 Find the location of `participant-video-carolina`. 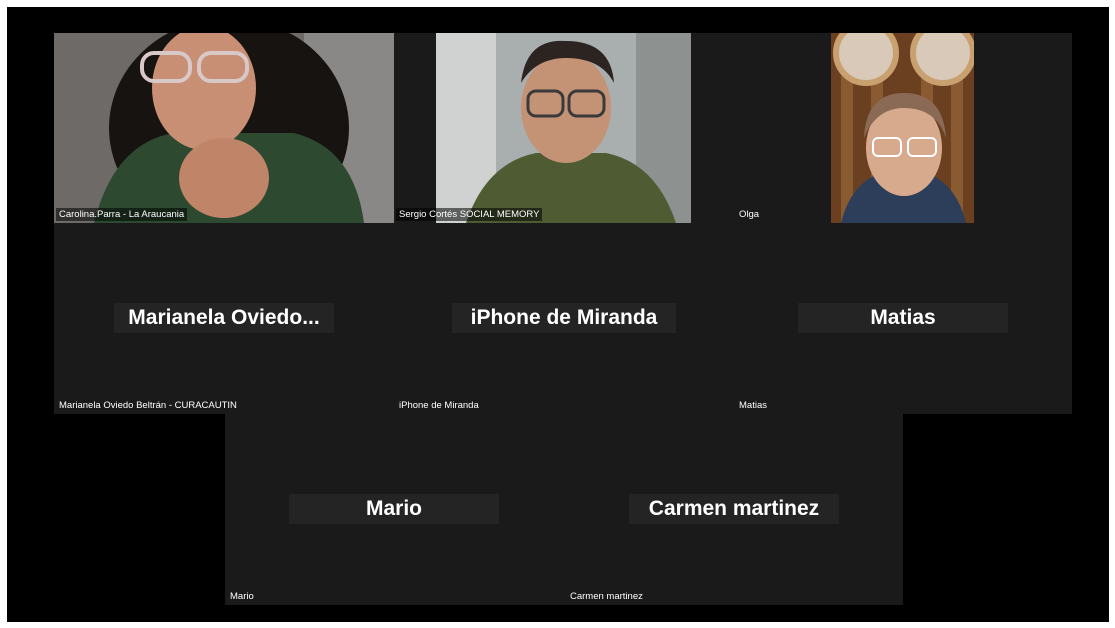

participant-video-carolina is located at coordinates (224, 128).